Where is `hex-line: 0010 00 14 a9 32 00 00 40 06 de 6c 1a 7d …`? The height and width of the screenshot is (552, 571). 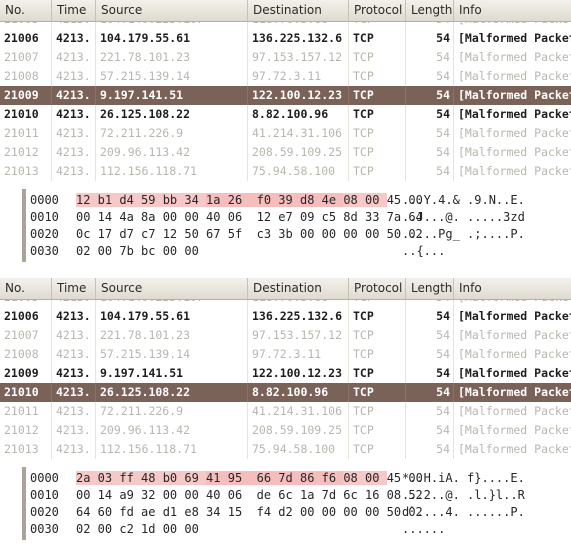
hex-line: 0010 00 14 a9 32 00 00 40 06 de 6c 1a 7d … is located at coordinates (285, 495).